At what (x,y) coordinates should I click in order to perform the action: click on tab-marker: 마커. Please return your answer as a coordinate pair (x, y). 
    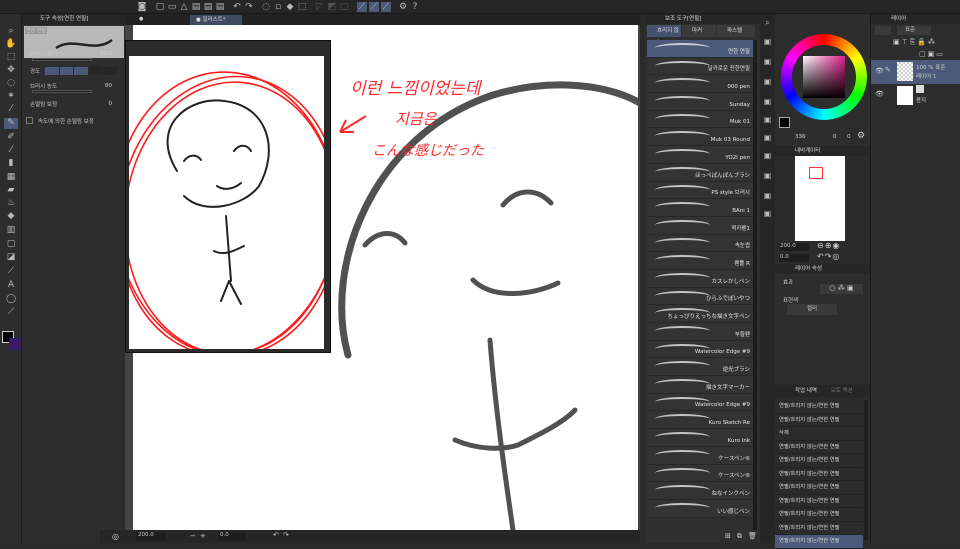
    Looking at the image, I should click on (699, 31).